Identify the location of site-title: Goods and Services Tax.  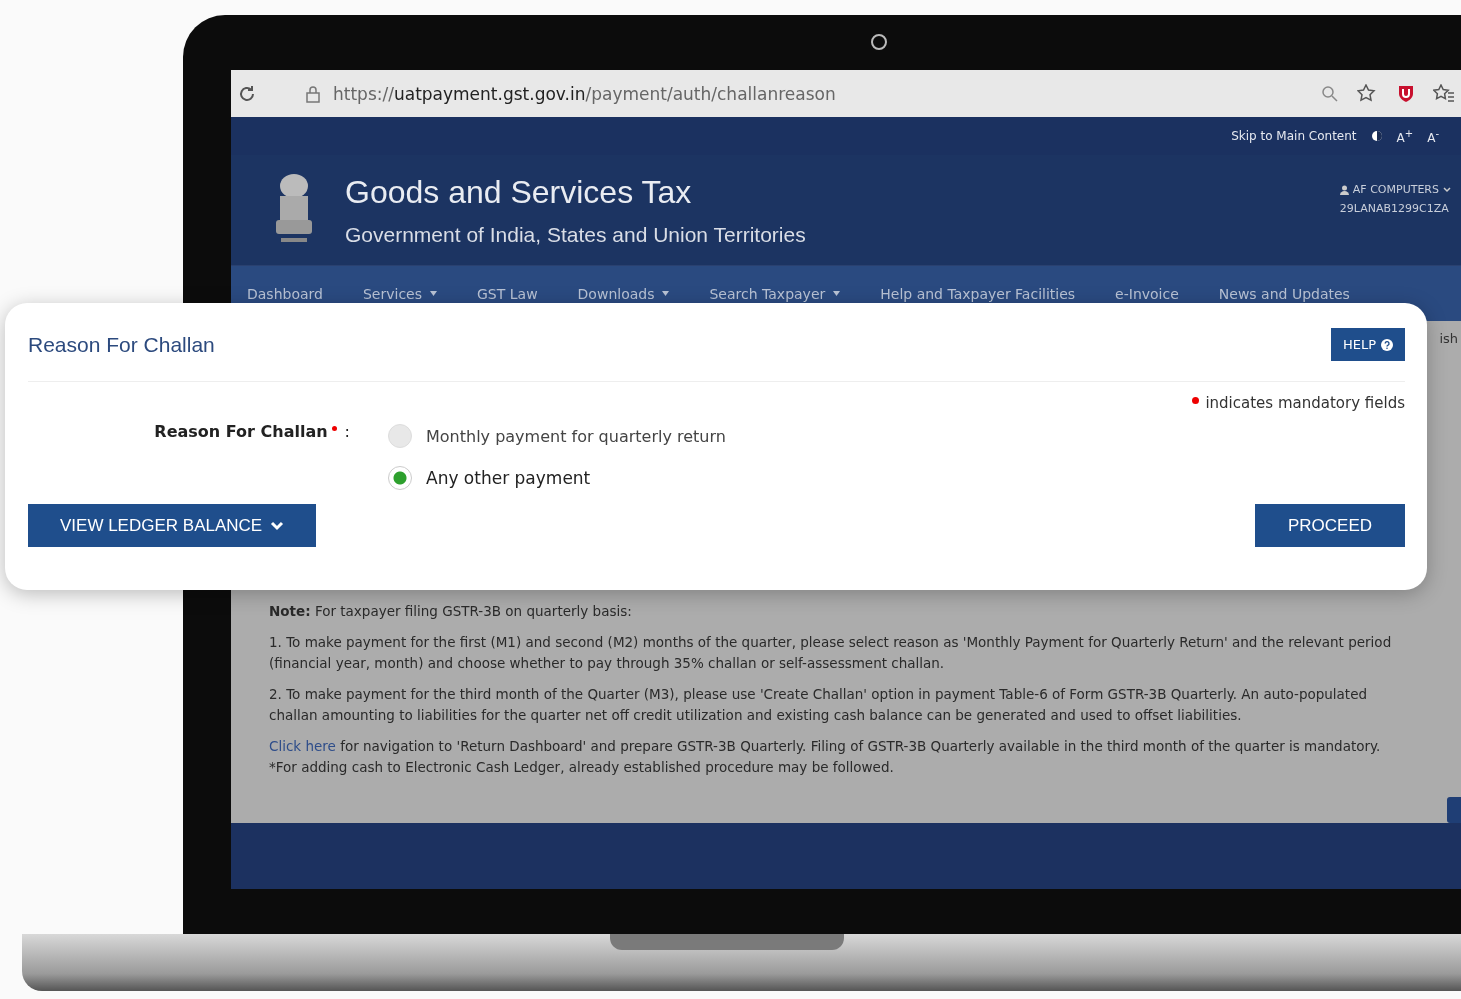
(519, 192).